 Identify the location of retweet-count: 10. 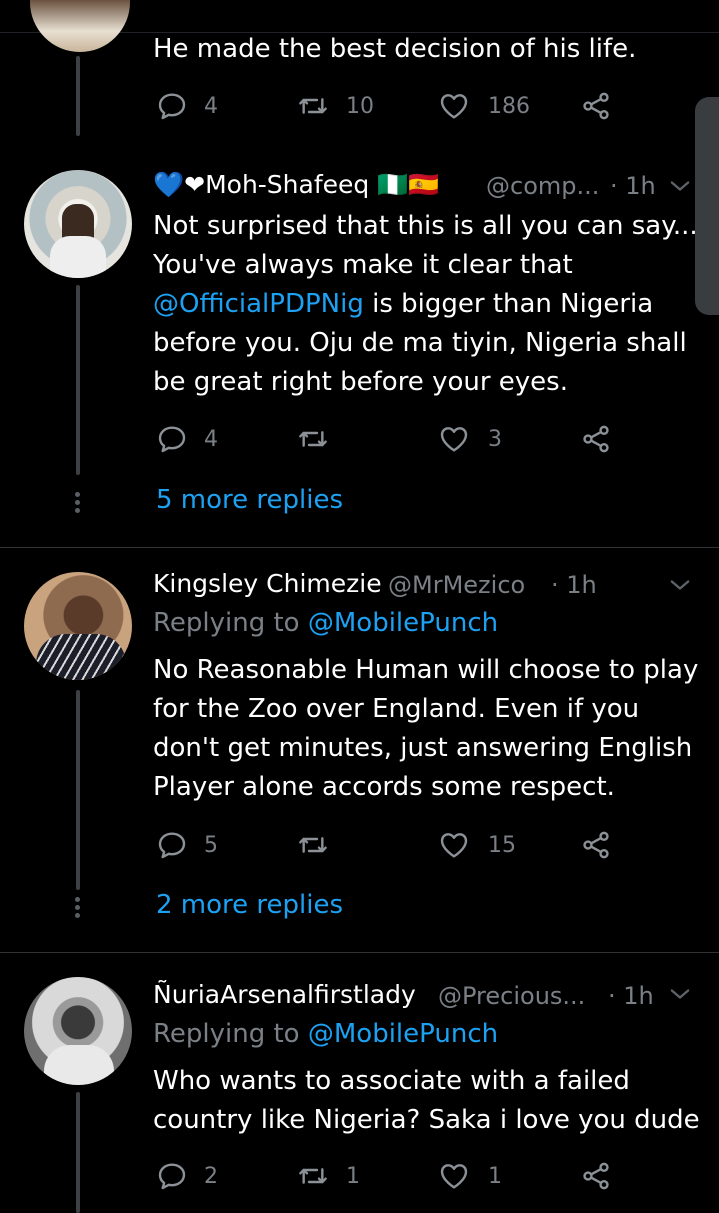
(360, 106).